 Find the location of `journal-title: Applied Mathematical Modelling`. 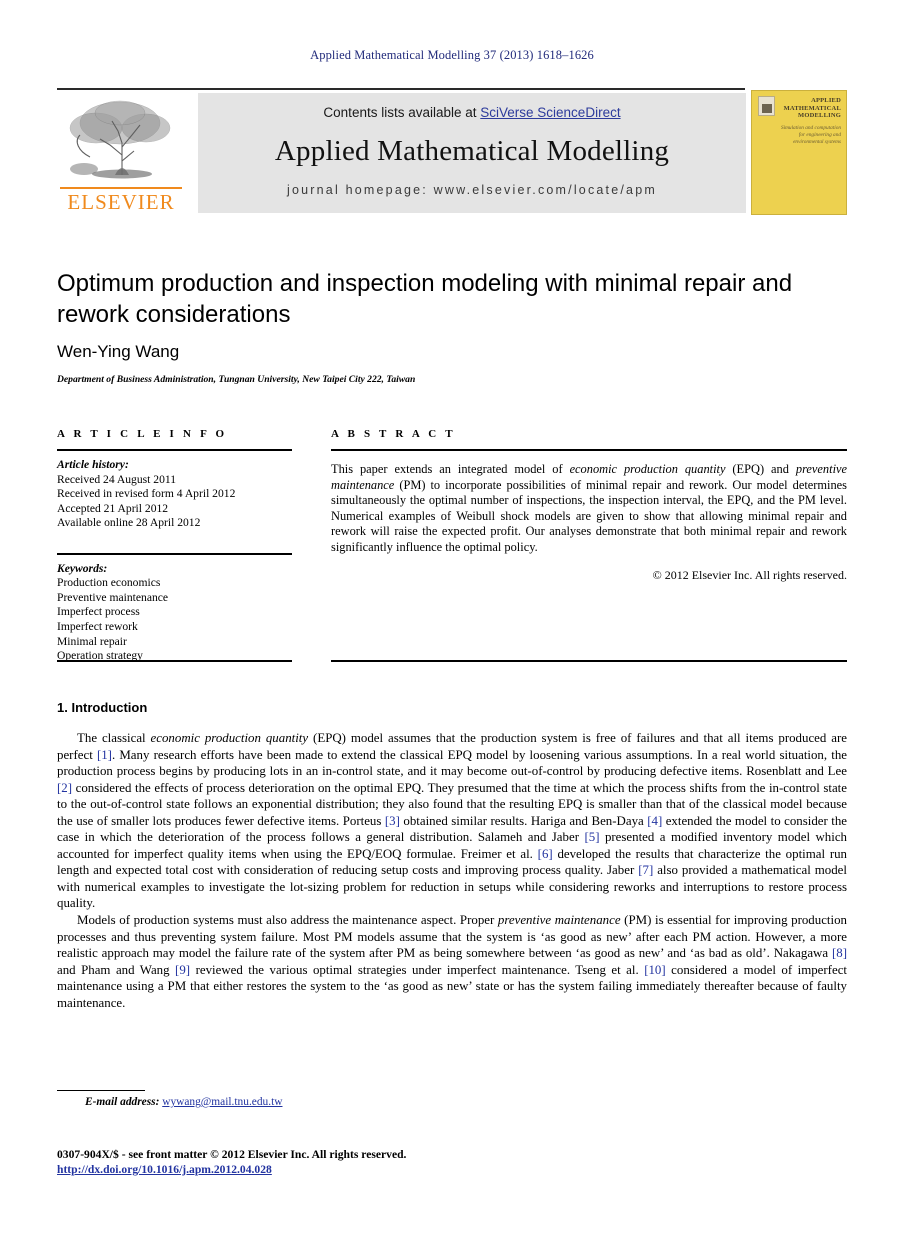

journal-title: Applied Mathematical Modelling is located at coordinates (472, 151).